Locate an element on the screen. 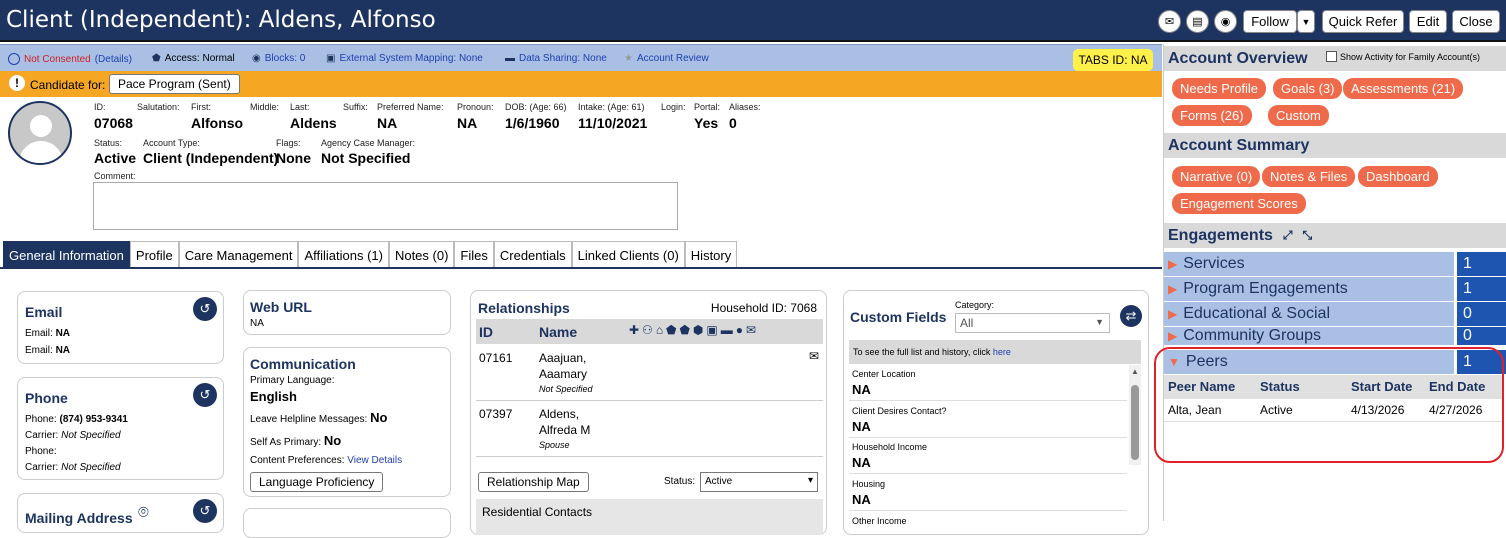 This screenshot has height=538, width=1506. email-icon: ✉ is located at coordinates (1169, 21).